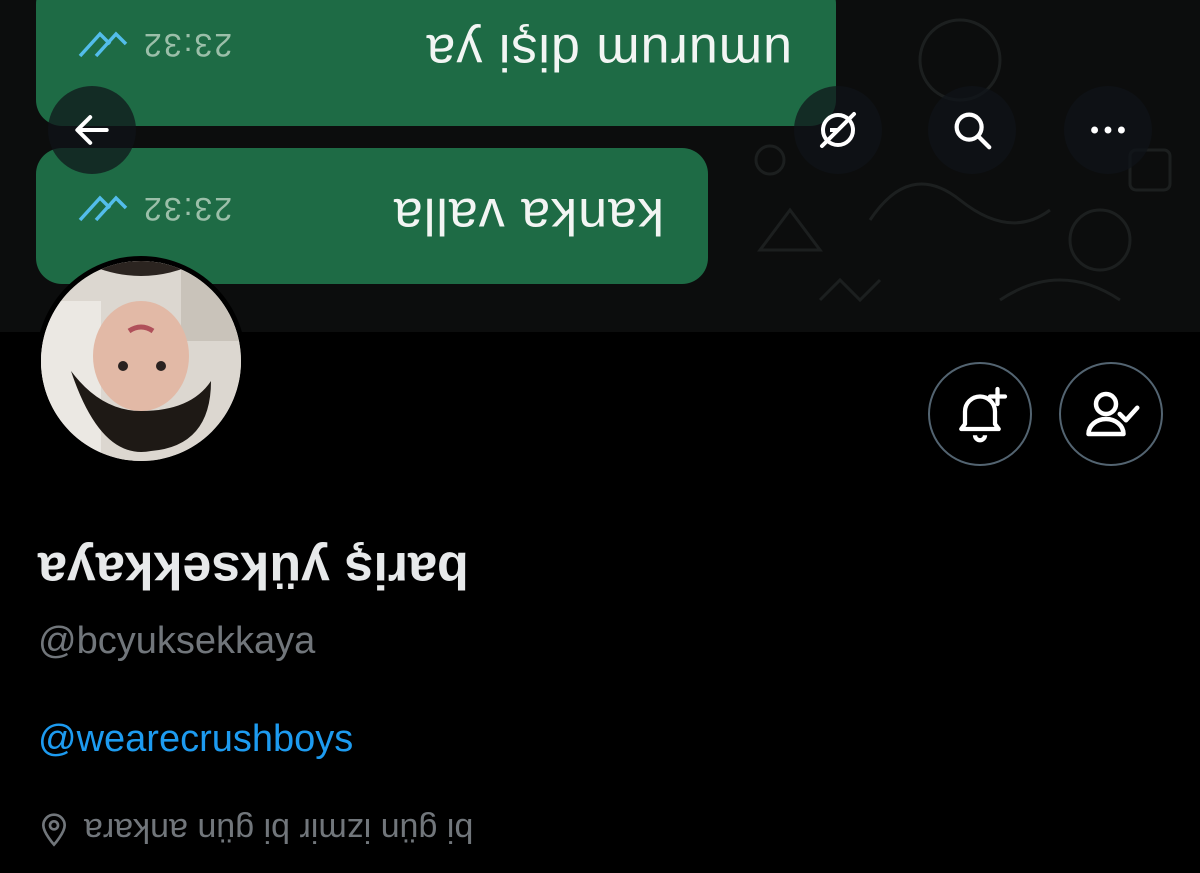 The width and height of the screenshot is (1200, 873). I want to click on notification-bell-button, so click(980, 414).